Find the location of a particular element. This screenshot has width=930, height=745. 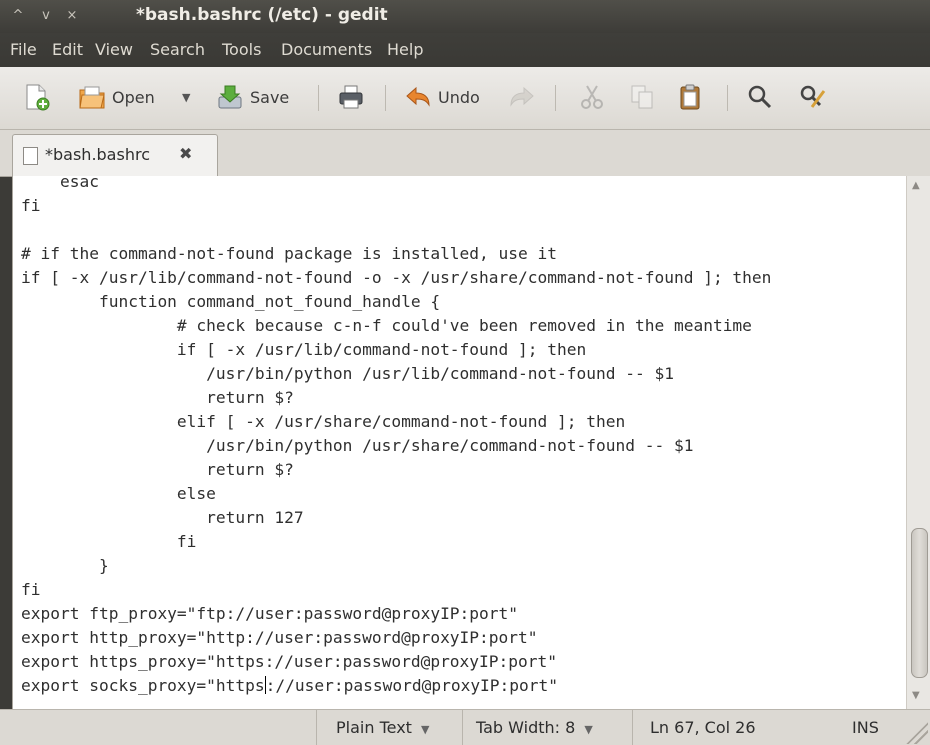

paste-button is located at coordinates (693, 97).